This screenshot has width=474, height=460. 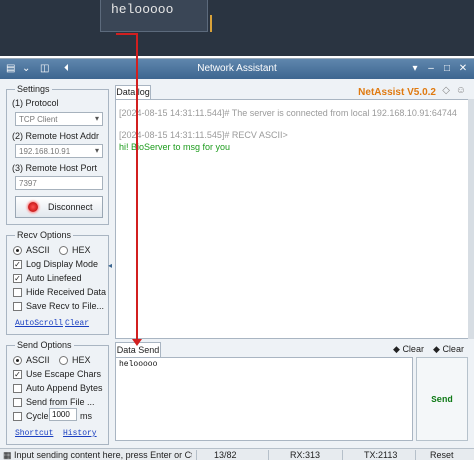 I want to click on annotation-arrow-icon, so click(x=137, y=342).